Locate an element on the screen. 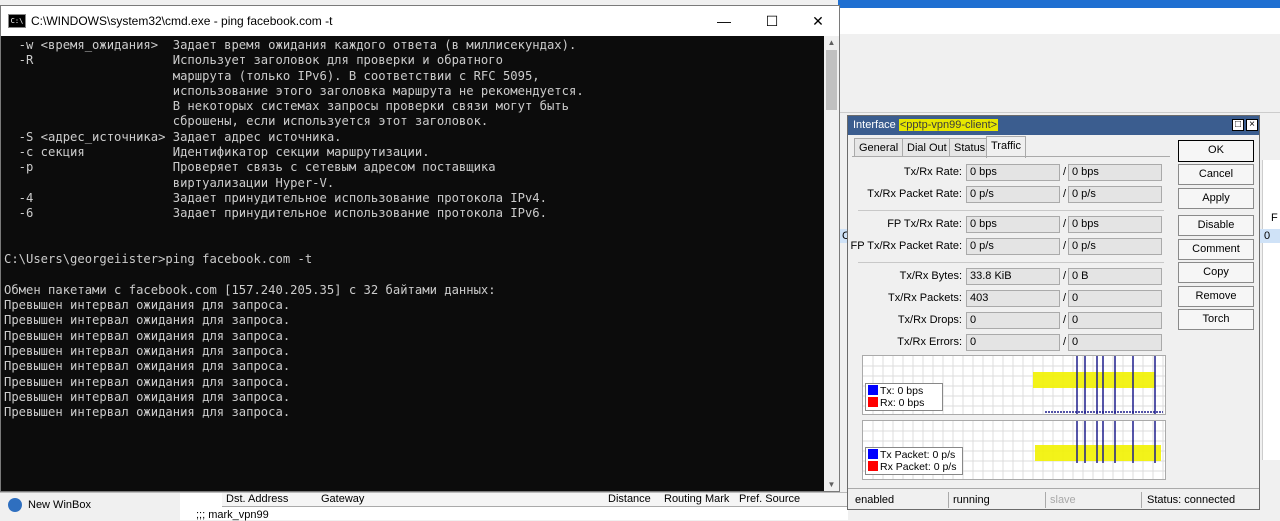 This screenshot has width=1280, height=521. status-connection: Status: connected is located at coordinates (1191, 500).